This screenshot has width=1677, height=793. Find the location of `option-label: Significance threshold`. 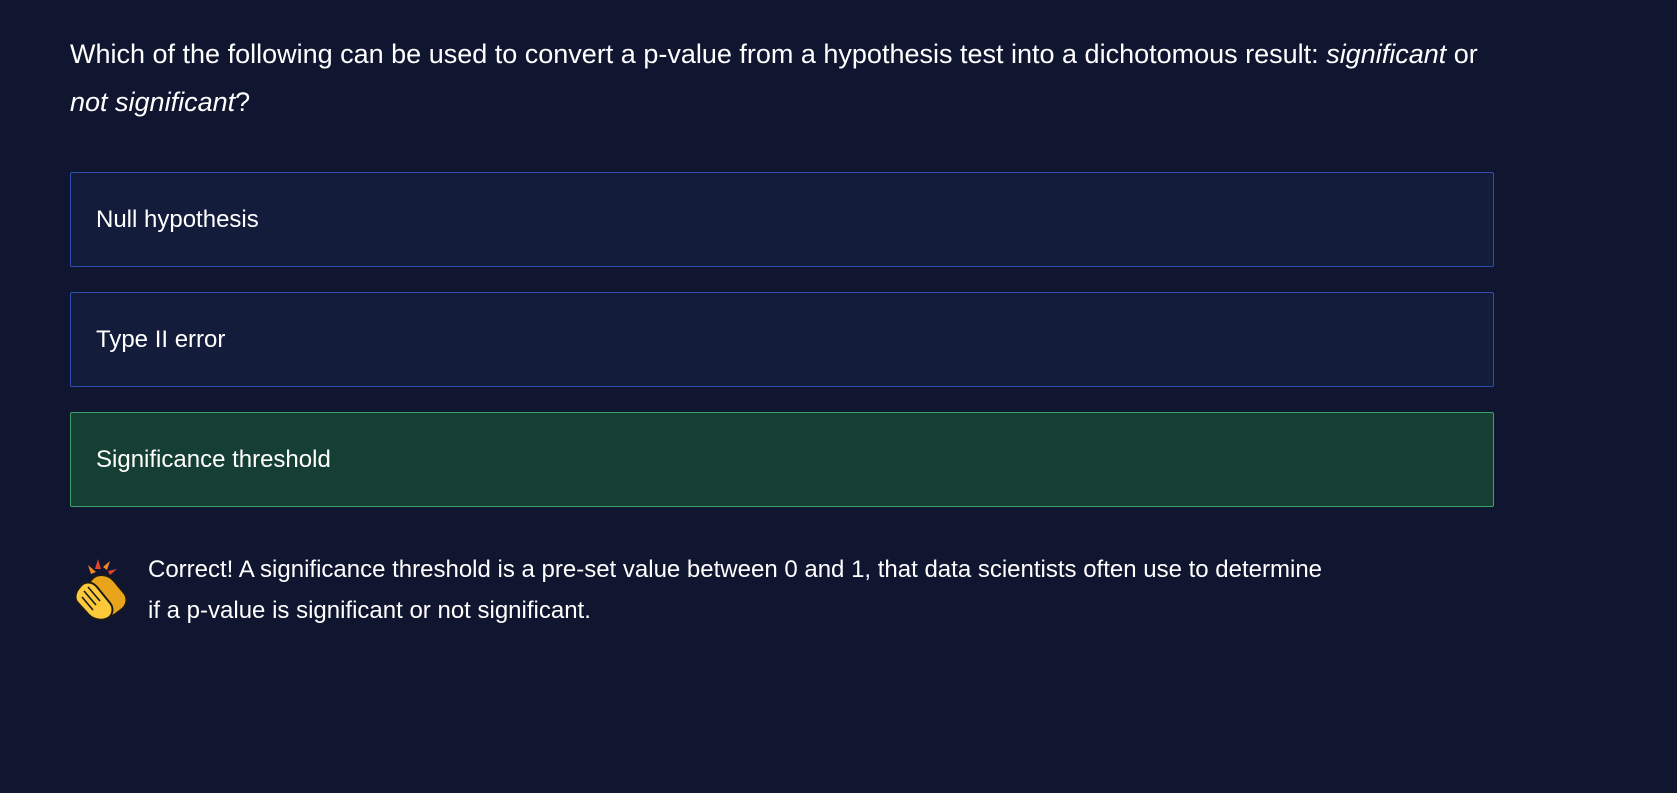

option-label: Significance threshold is located at coordinates (213, 459).